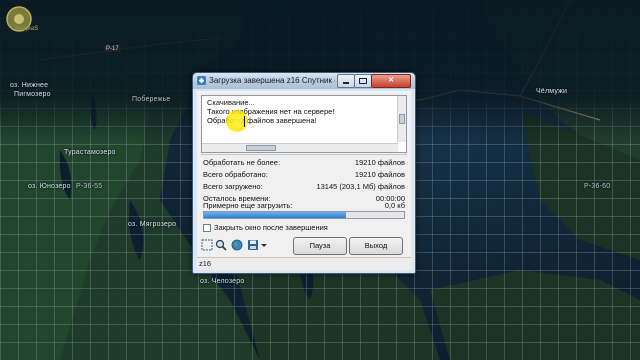 This screenshot has width=640, height=360. I want to click on stat-row-downloaded: Всего загружено: 13145 (203,1 Мб) файлов, so click(304, 186).